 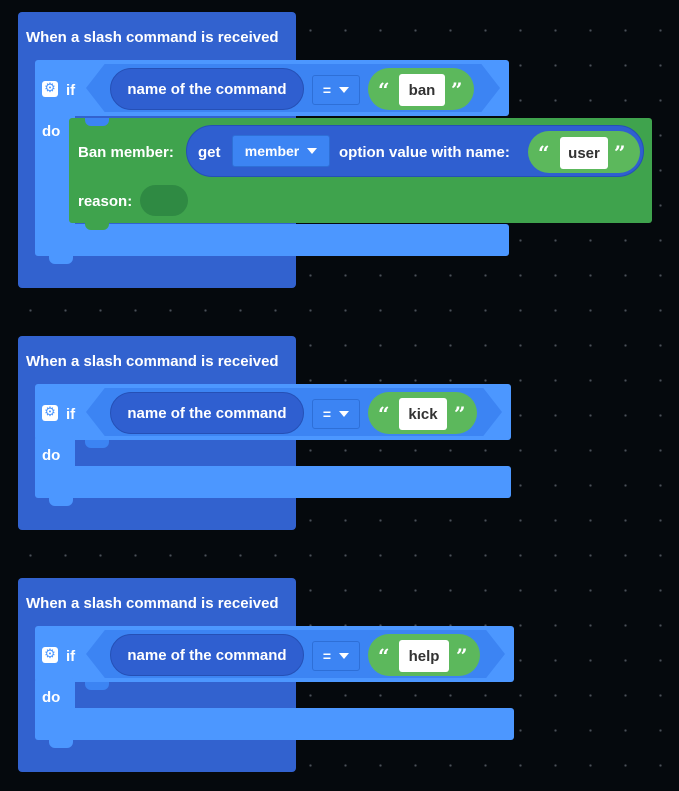 What do you see at coordinates (423, 414) in the screenshot?
I see `string-value-field: kick` at bounding box center [423, 414].